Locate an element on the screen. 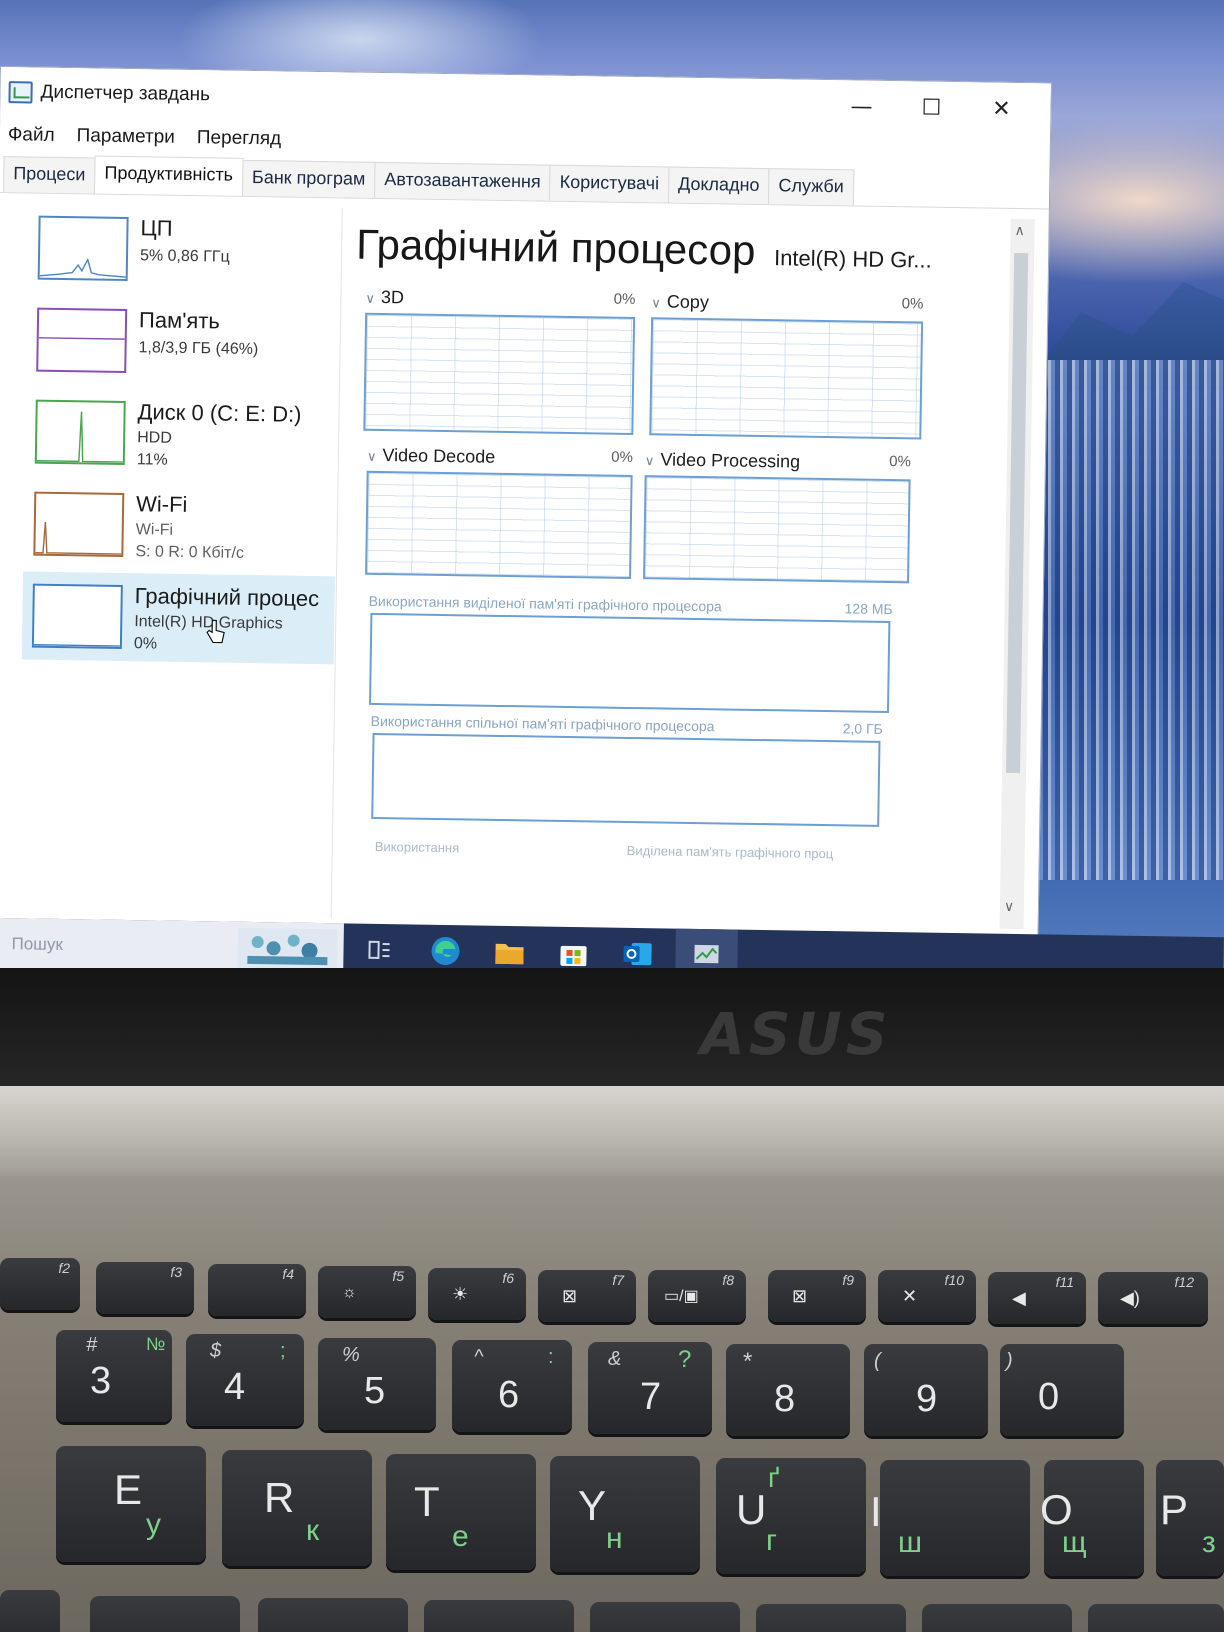 This screenshot has width=1224, height=1632. shared-memory-value: 2,0 ГБ is located at coordinates (862, 728).